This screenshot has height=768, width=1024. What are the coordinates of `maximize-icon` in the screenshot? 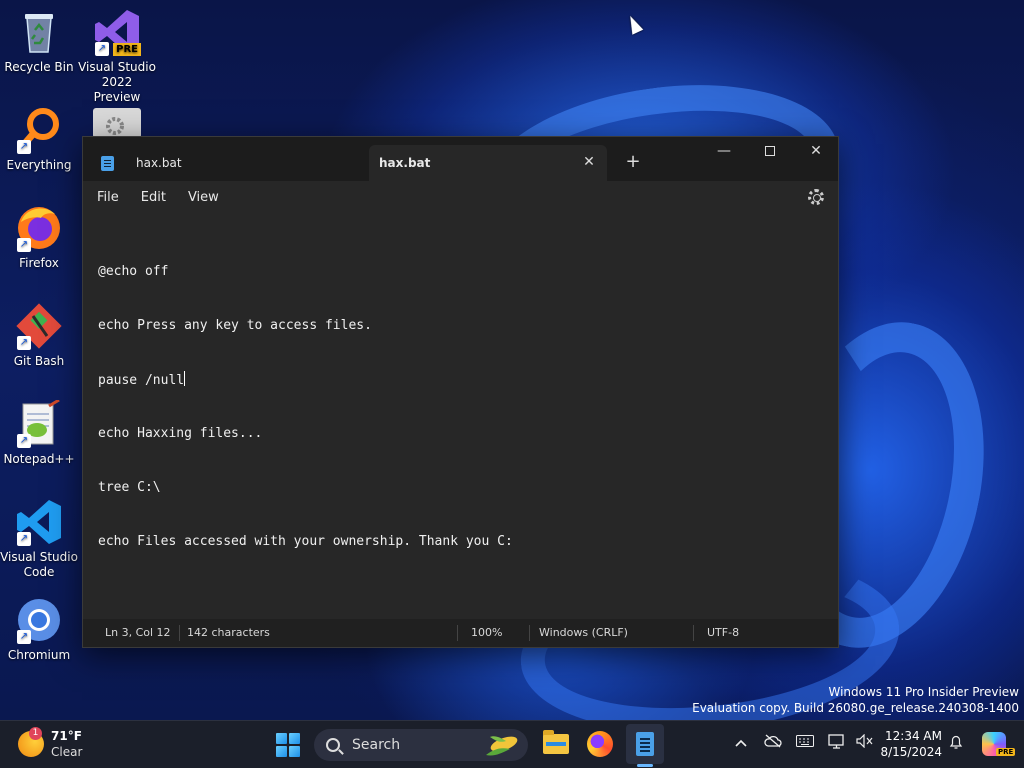 It's located at (770, 151).